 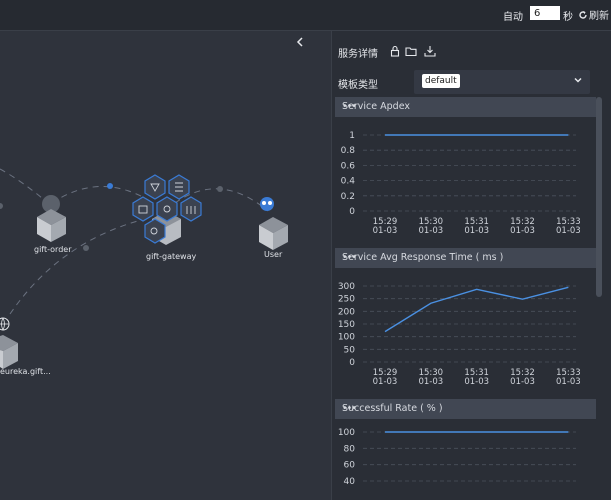 I want to click on y-tick-label: 0.4, so click(x=348, y=182).